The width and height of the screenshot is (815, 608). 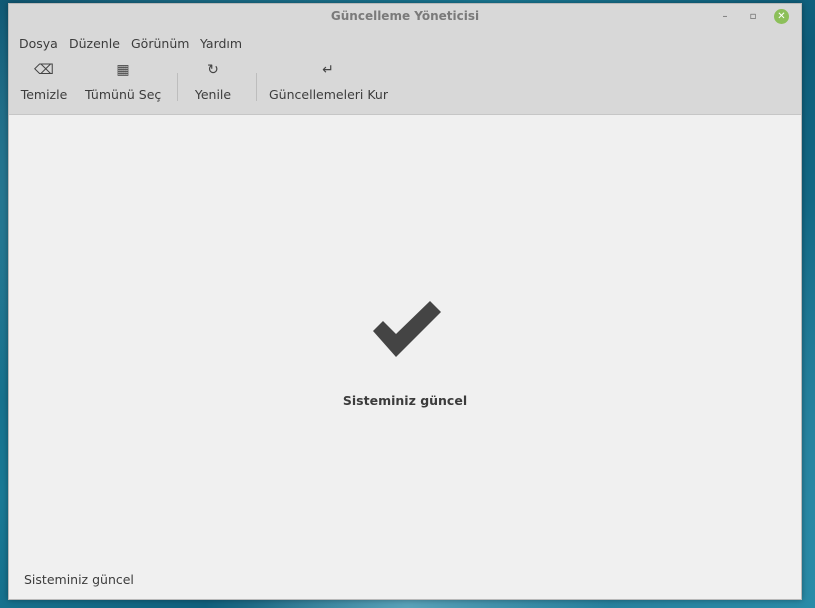 What do you see at coordinates (405, 400) in the screenshot?
I see `status-message: Sisteminiz güncel` at bounding box center [405, 400].